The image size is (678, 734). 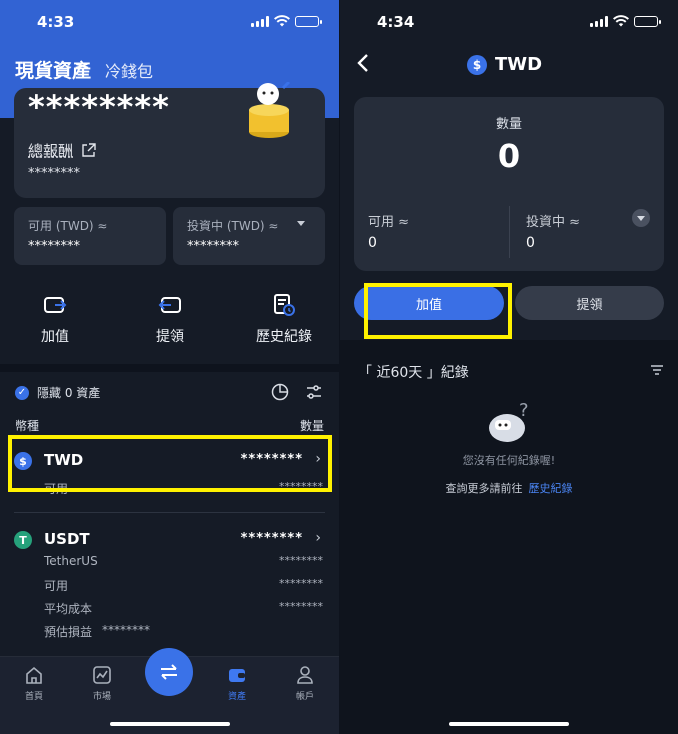 I want to click on records-title: 「 近60天 」紀錄, so click(x=413, y=373).